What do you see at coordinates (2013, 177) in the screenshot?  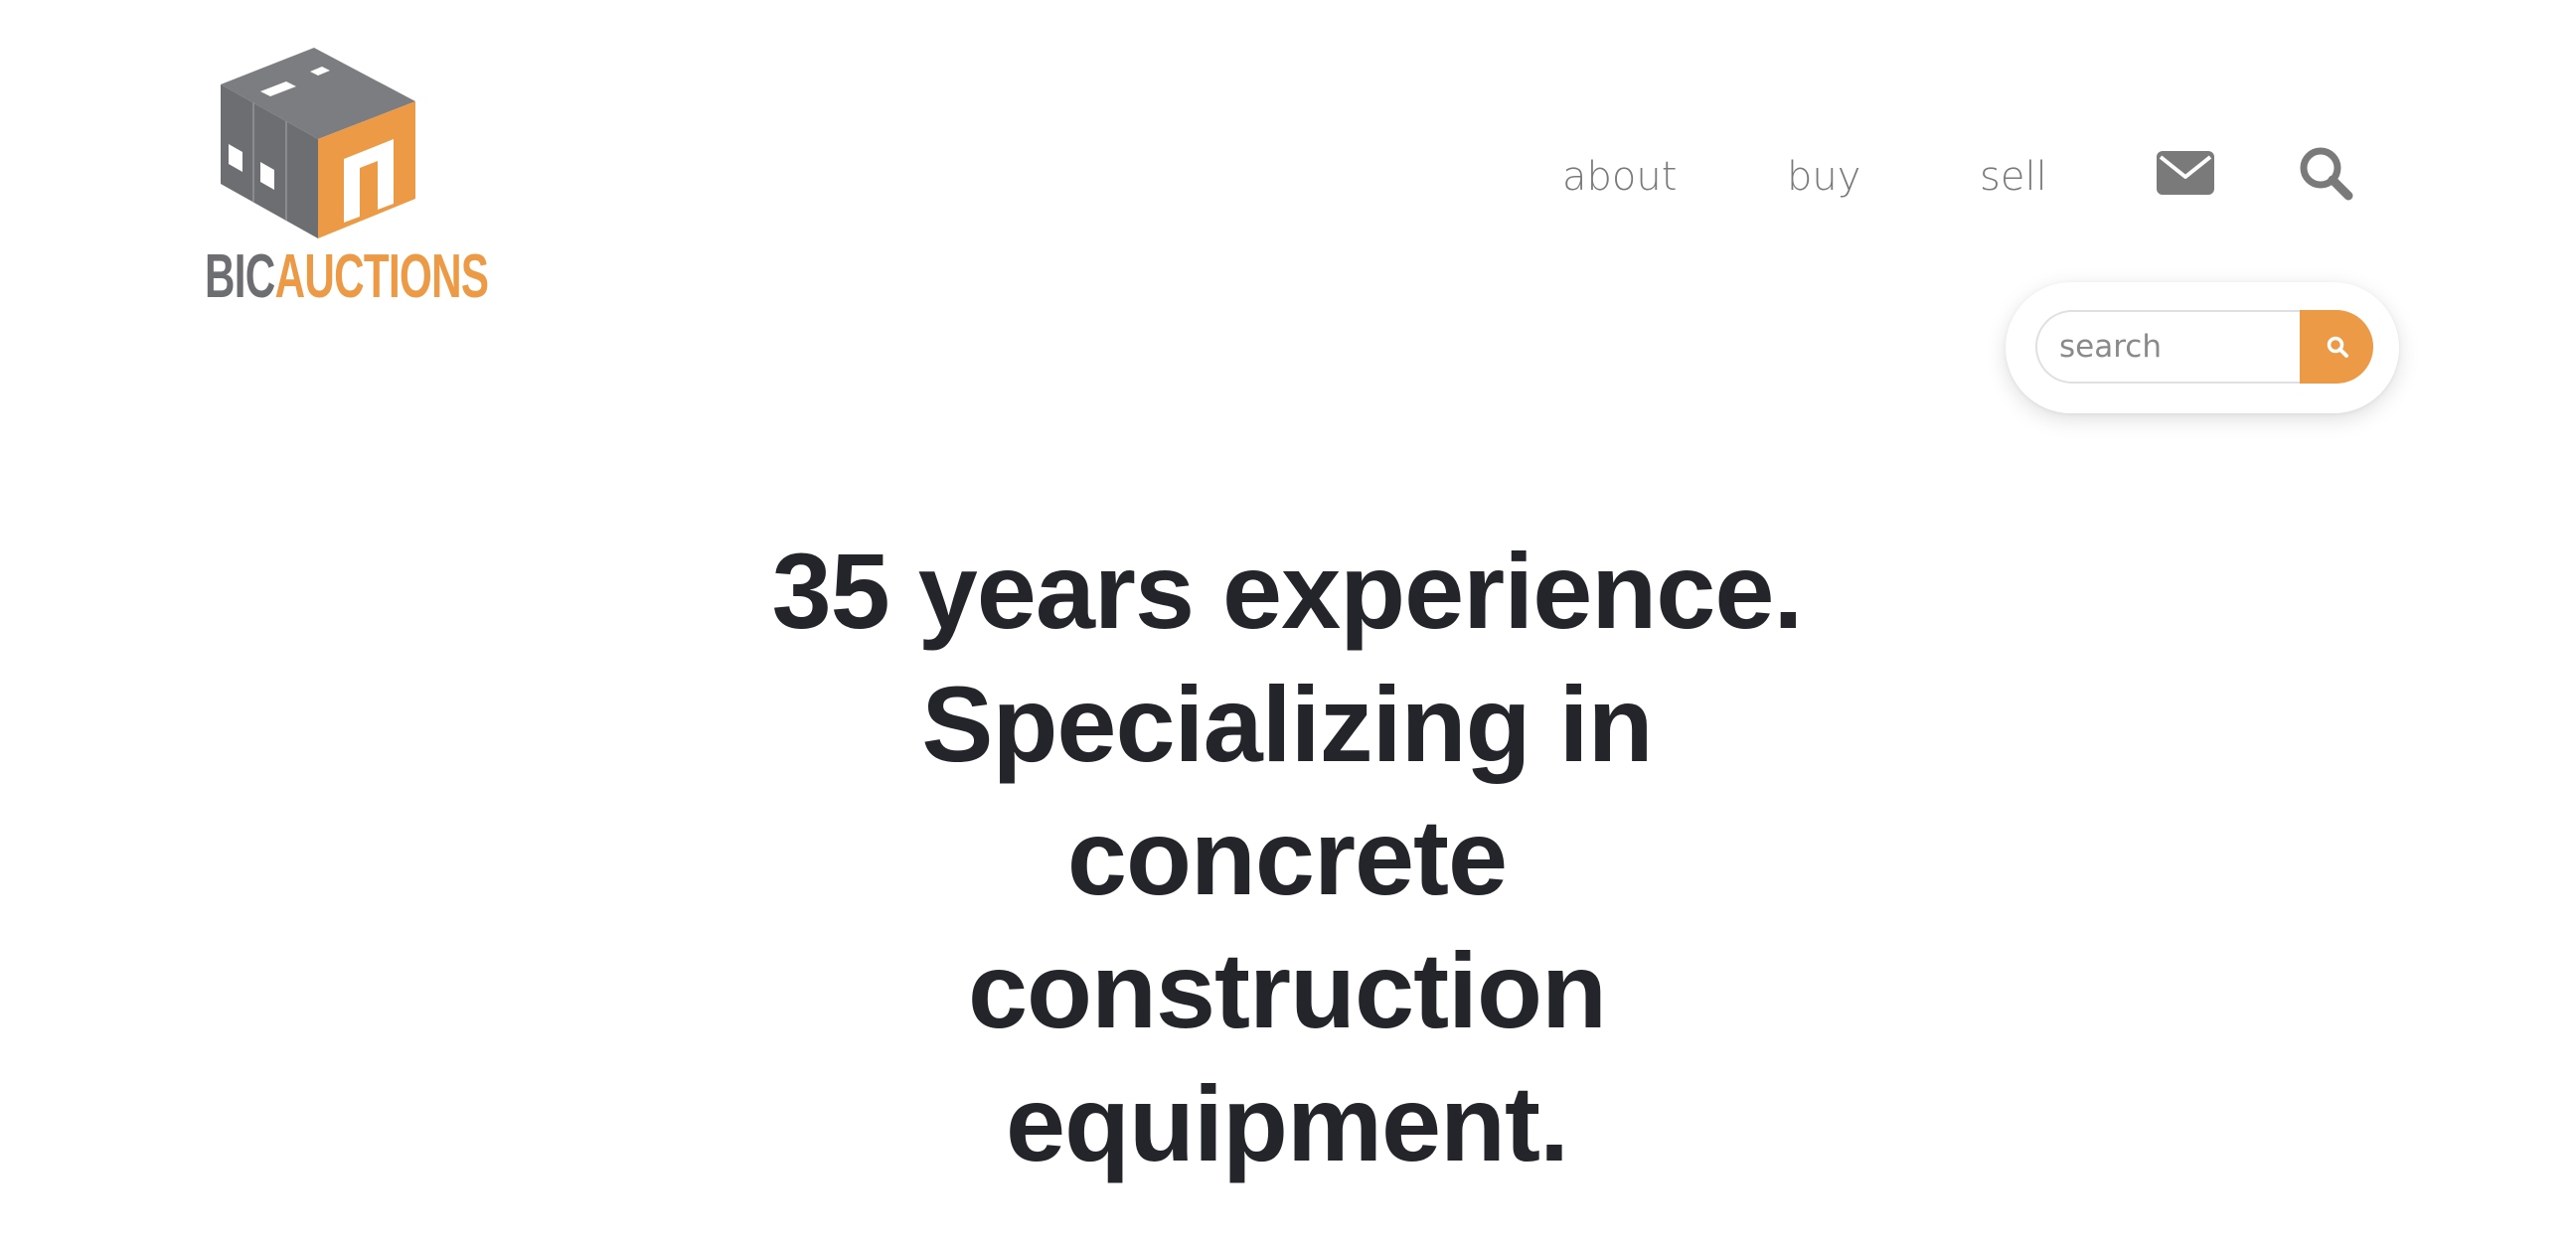 I see `nav-link-sell: sell` at bounding box center [2013, 177].